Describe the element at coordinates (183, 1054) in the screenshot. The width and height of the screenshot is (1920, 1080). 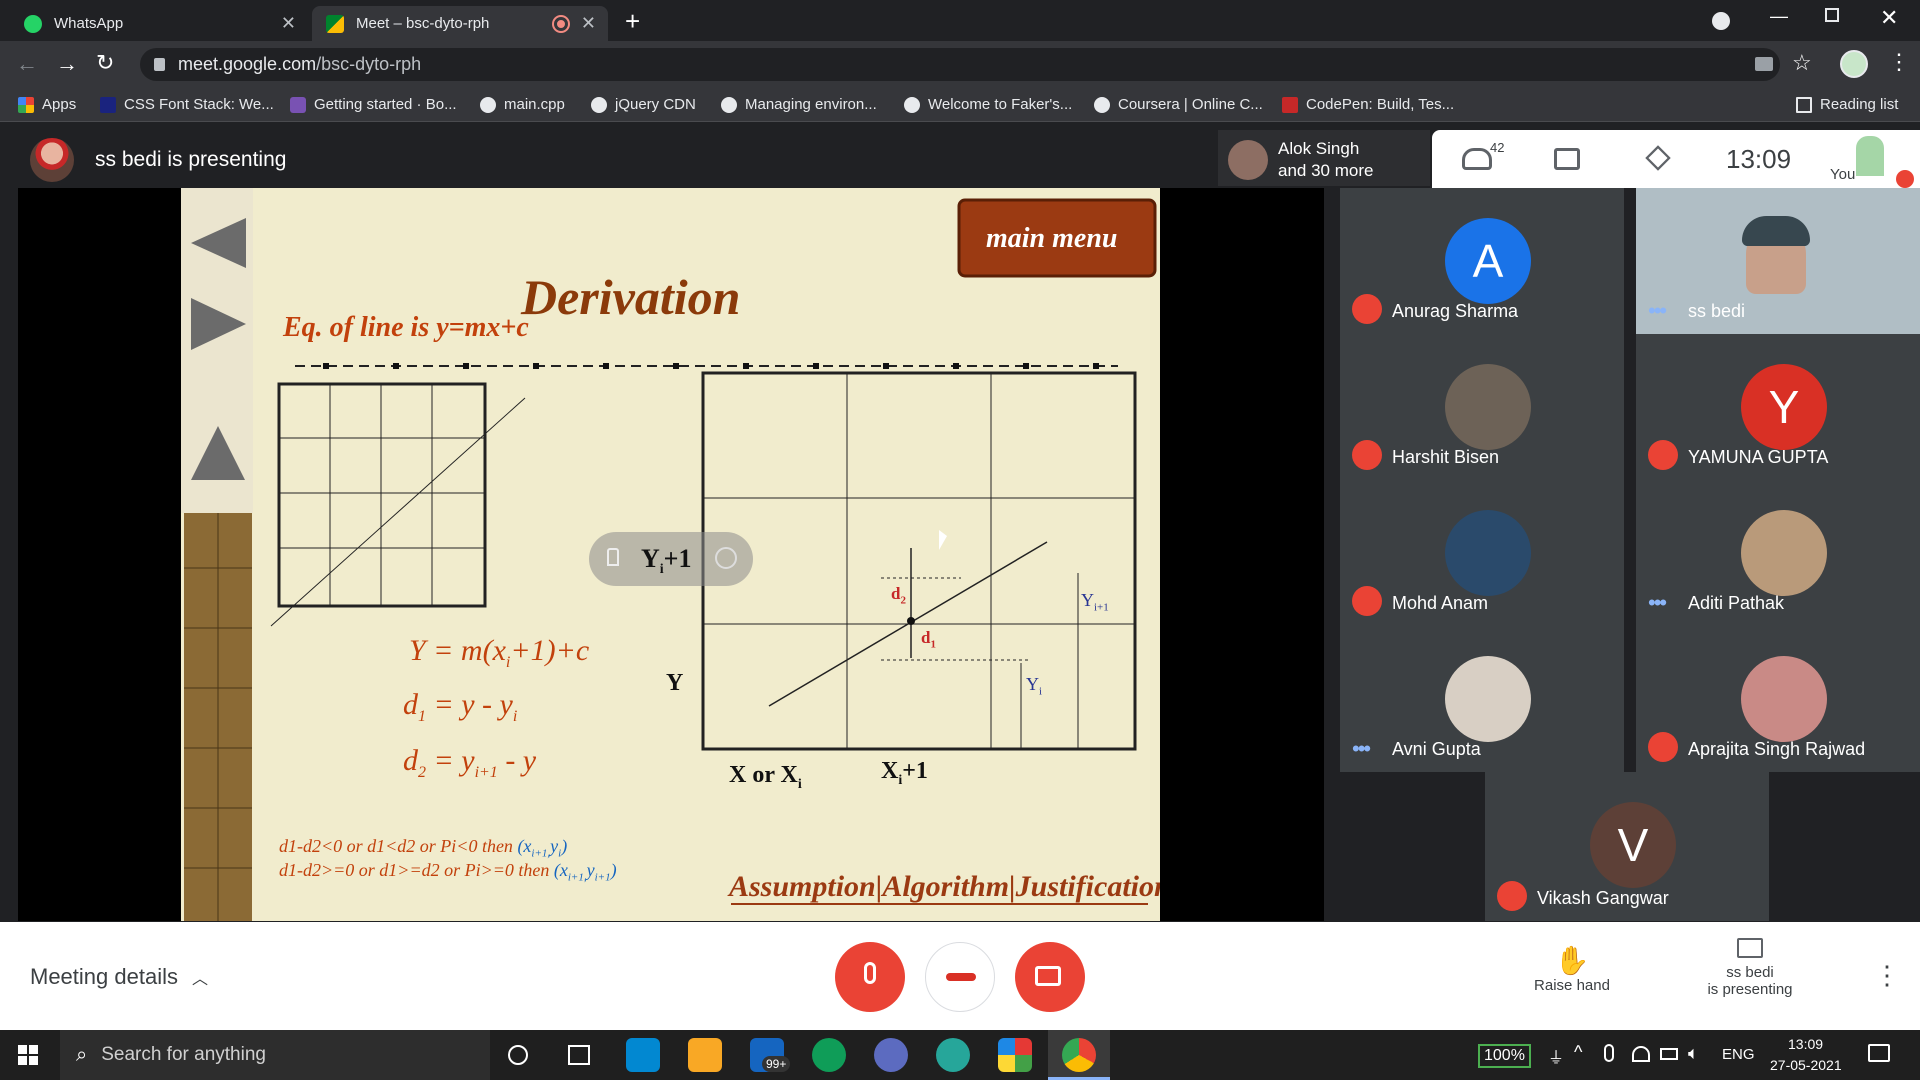
I see `search-placeholder: Search for anything` at that location.